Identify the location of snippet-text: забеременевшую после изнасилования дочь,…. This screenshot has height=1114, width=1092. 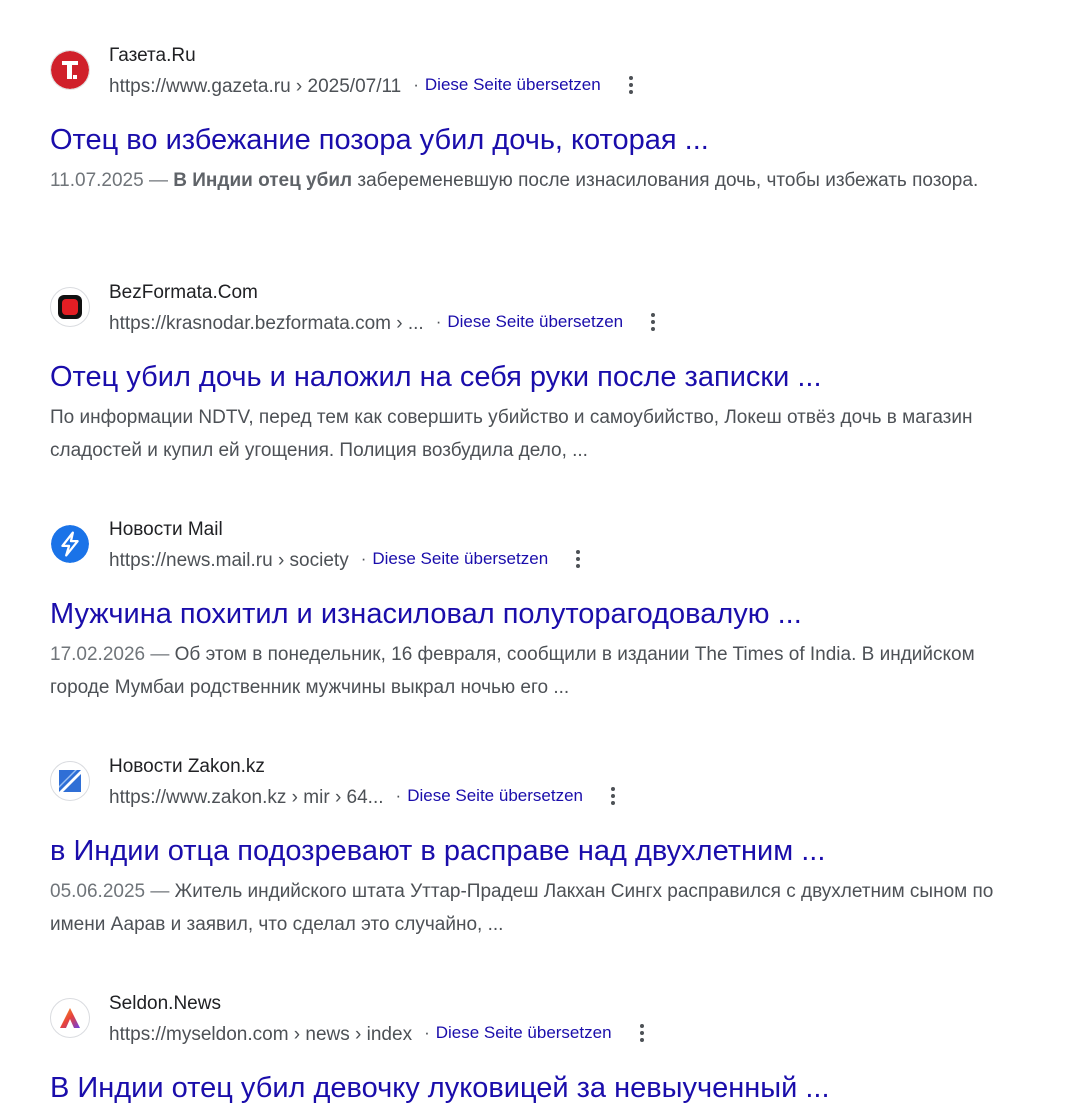
(665, 180).